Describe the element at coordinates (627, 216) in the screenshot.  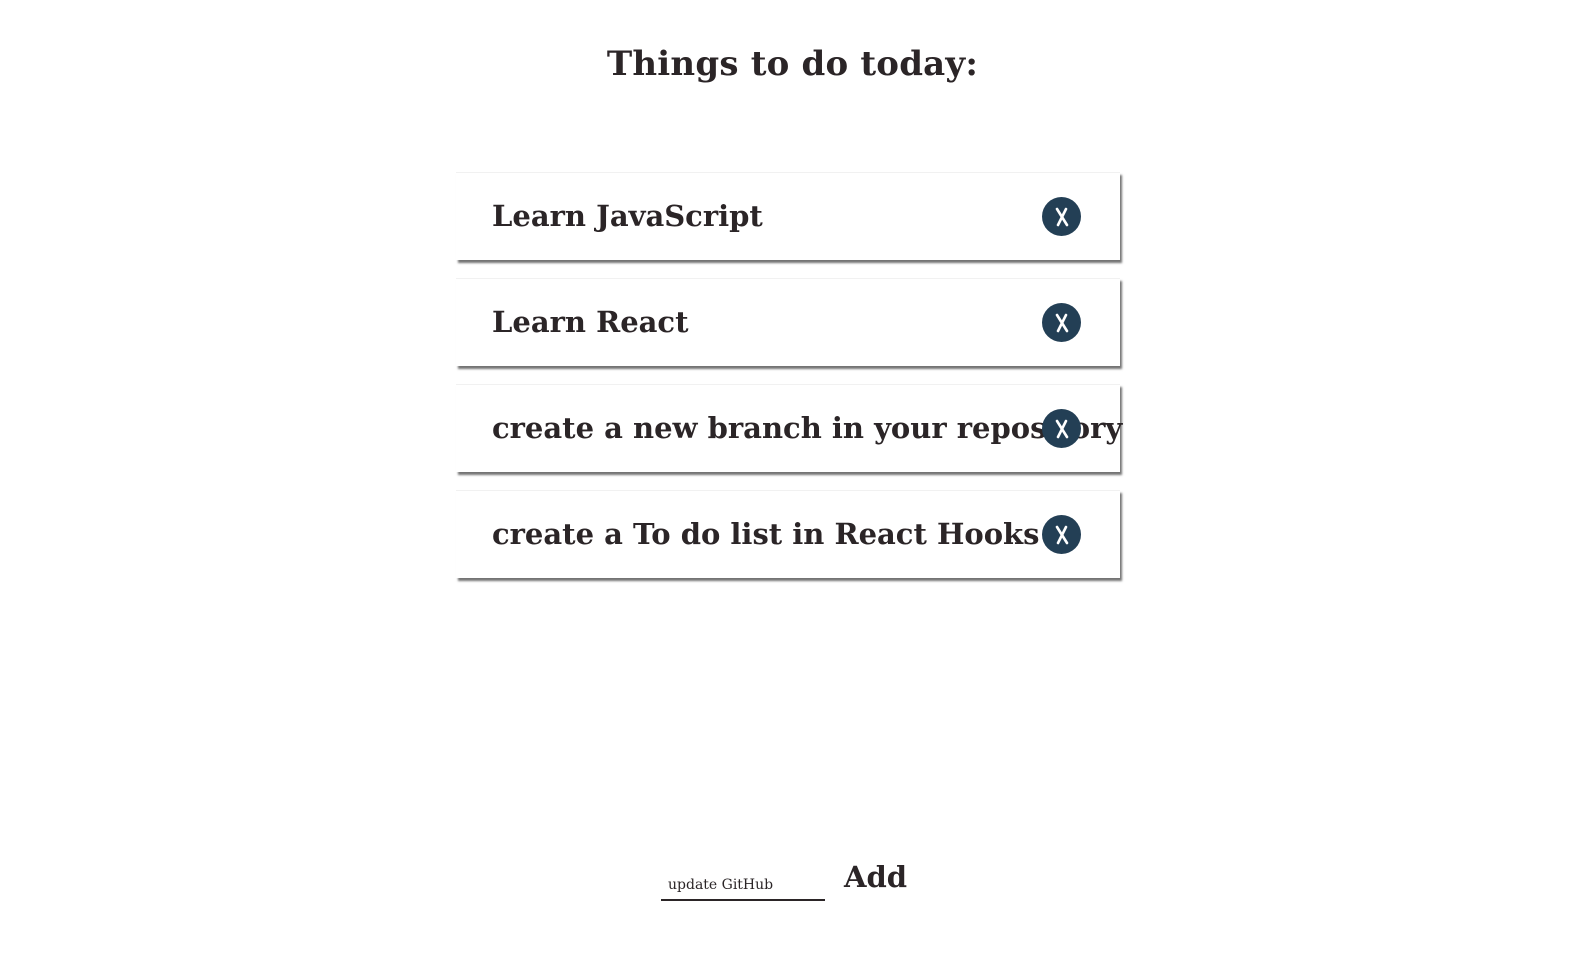
I see `todo-text: Learn JavaScript` at that location.